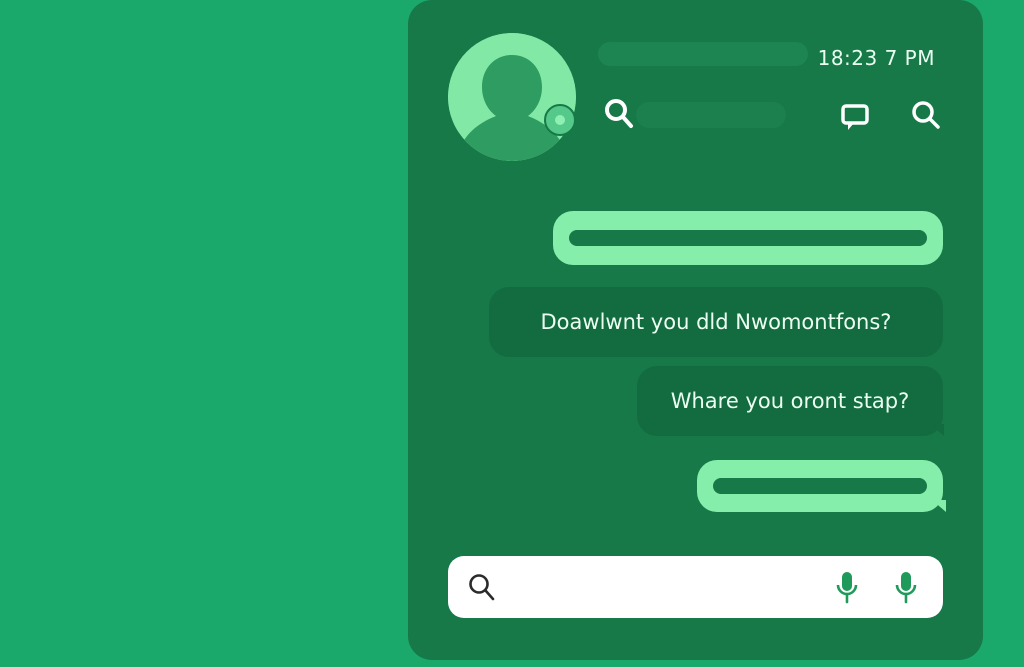  I want to click on message-bubble-outgoing: Whare you oront stap?, so click(790, 401).